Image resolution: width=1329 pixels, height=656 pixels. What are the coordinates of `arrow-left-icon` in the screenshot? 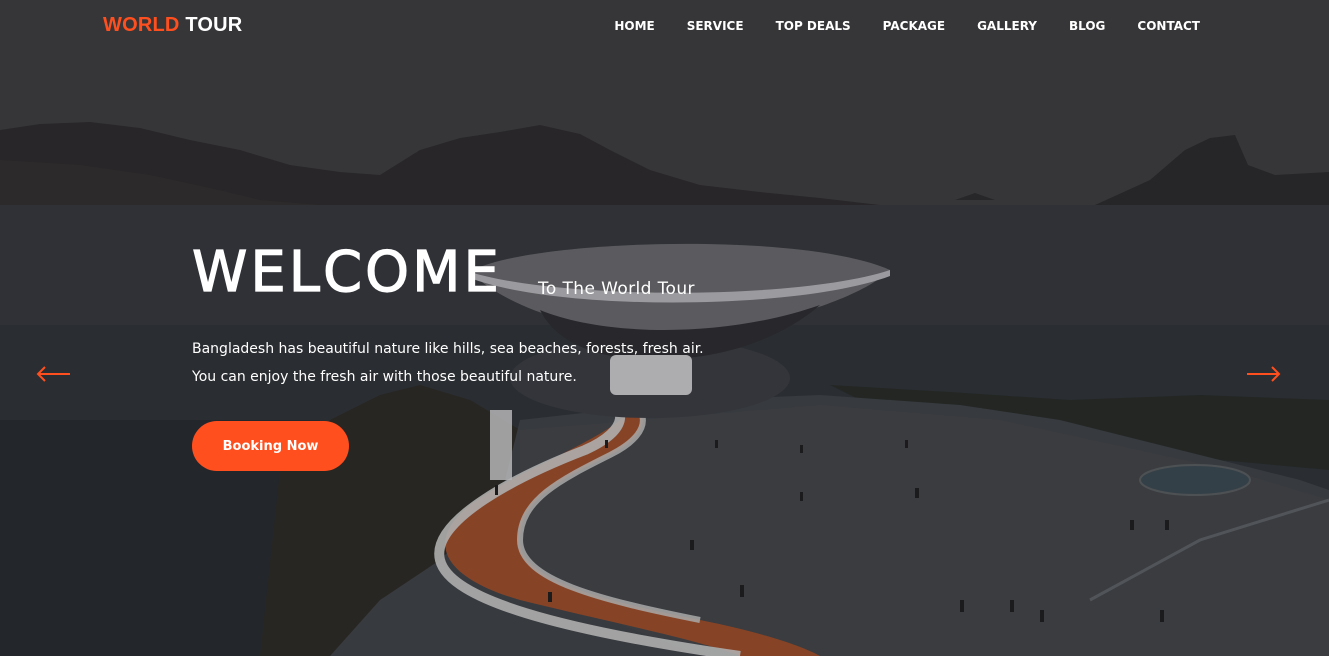 It's located at (53, 374).